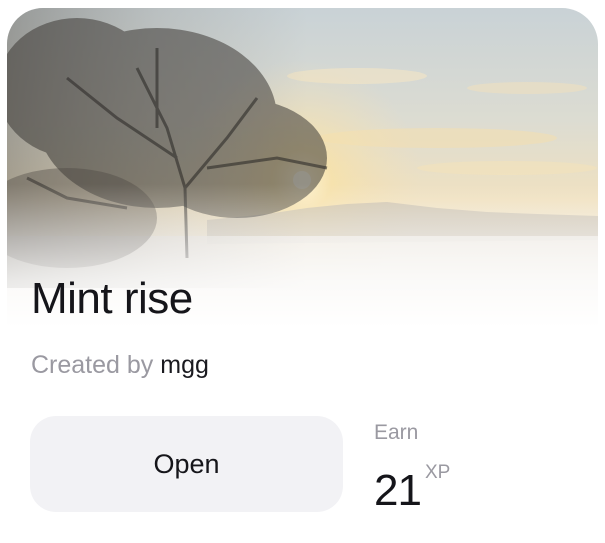  I want to click on reward-value-row: 21 XP, so click(412, 483).